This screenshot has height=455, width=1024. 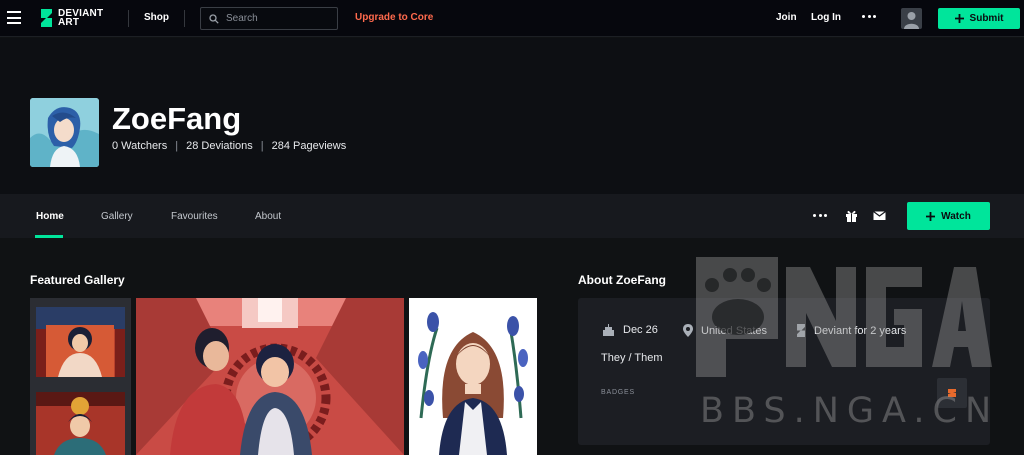 I want to click on watchers-count: 0 Watchers, so click(x=139, y=146).